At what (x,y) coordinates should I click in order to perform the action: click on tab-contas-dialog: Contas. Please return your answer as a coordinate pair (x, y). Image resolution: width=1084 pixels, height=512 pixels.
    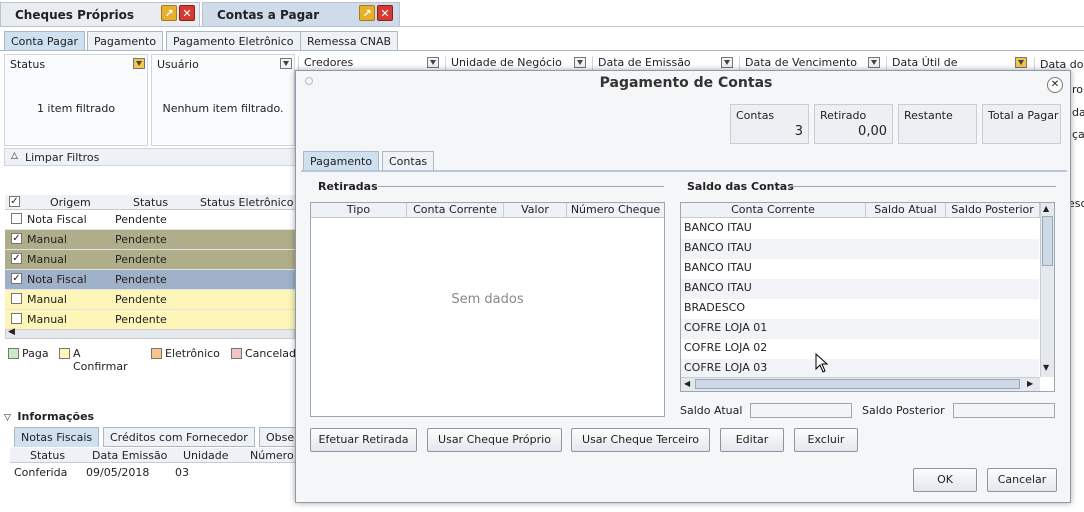
    Looking at the image, I should click on (408, 161).